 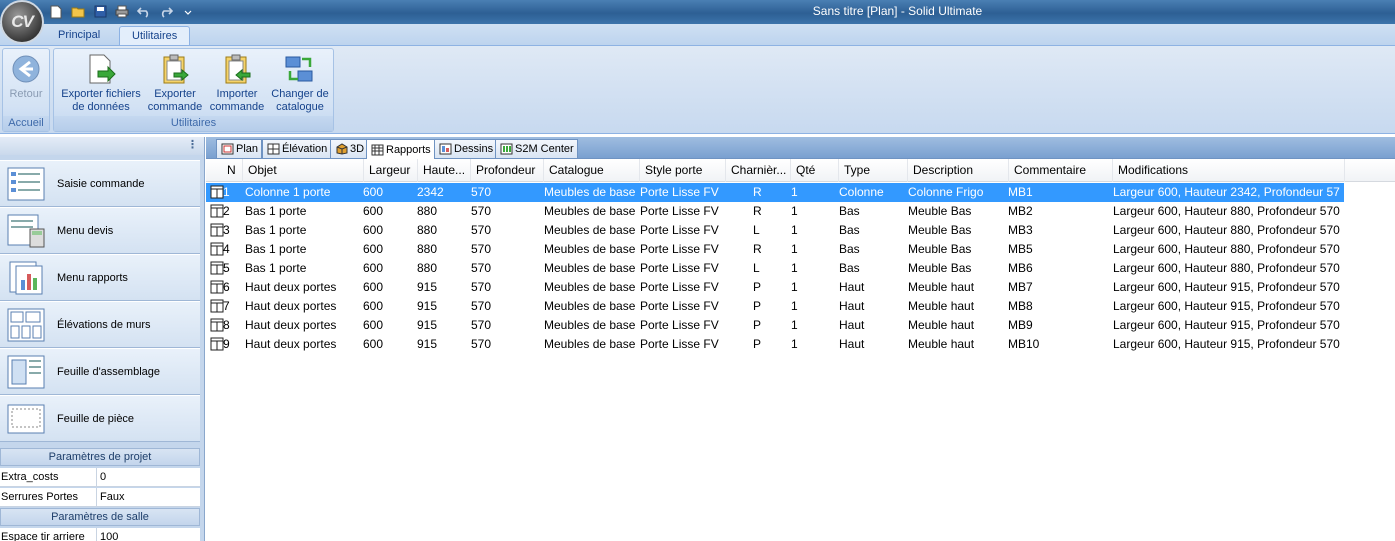 What do you see at coordinates (815, 170) in the screenshot?
I see `column-header: Qté` at bounding box center [815, 170].